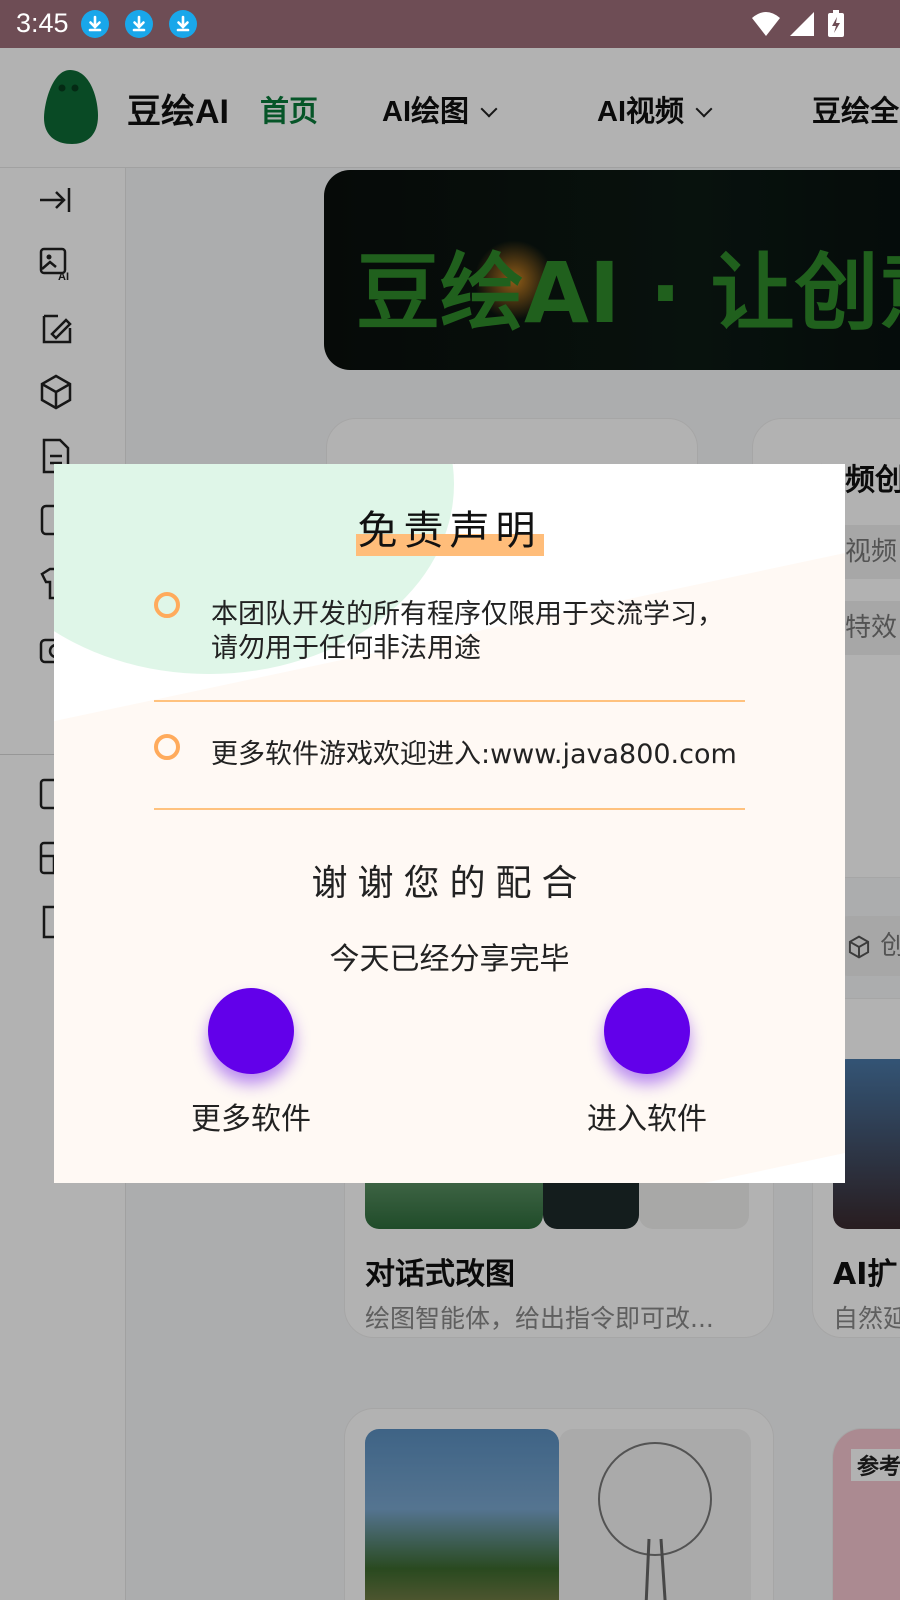 The height and width of the screenshot is (1600, 900). I want to click on status-time: 3:45, so click(42, 23).